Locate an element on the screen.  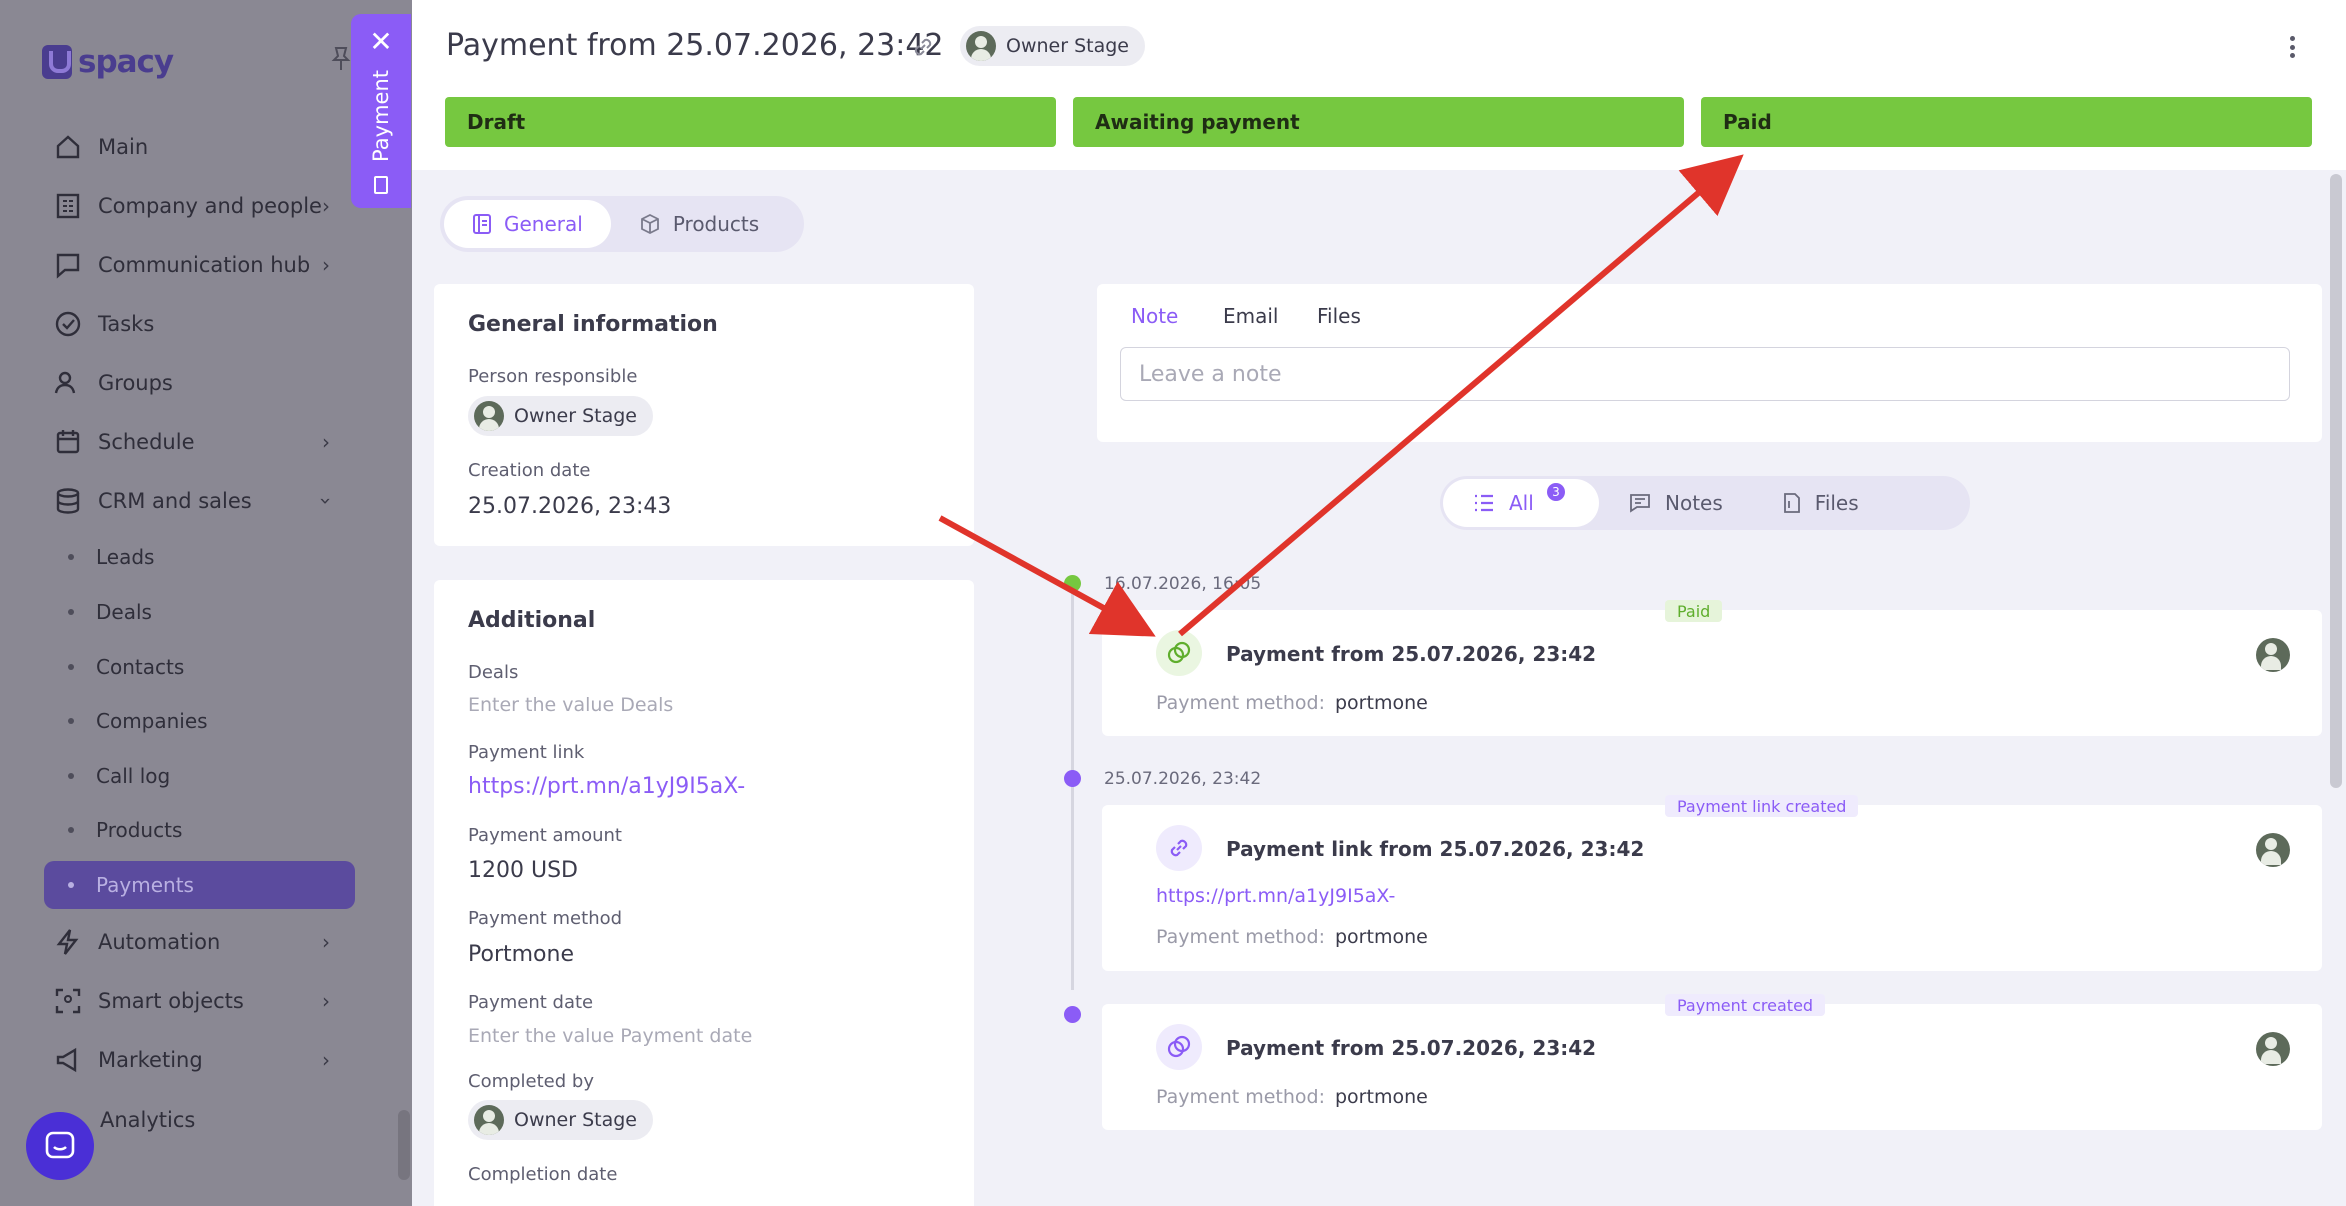
check-circle-icon is located at coordinates (68, 324).